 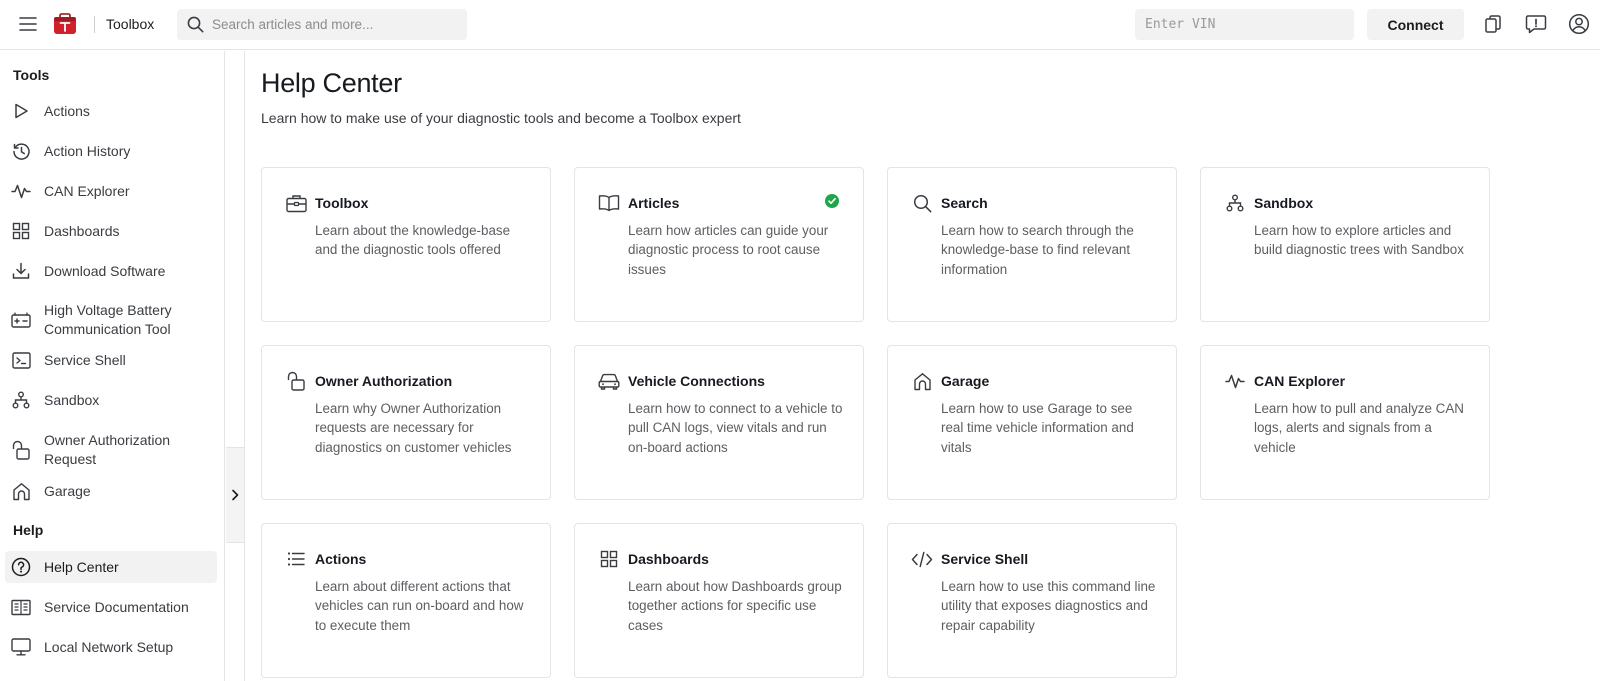 What do you see at coordinates (21, 400) in the screenshot?
I see `hierarchy-icon` at bounding box center [21, 400].